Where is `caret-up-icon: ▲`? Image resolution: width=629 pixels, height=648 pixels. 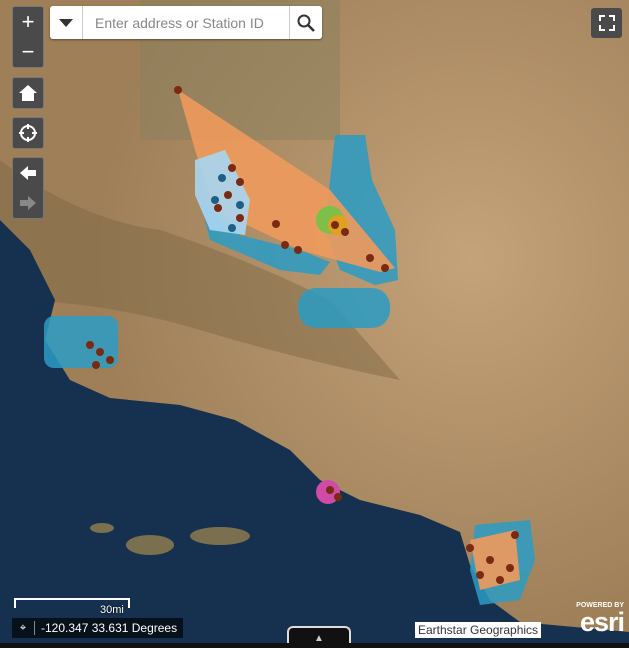
caret-up-icon: ▲ is located at coordinates (319, 638).